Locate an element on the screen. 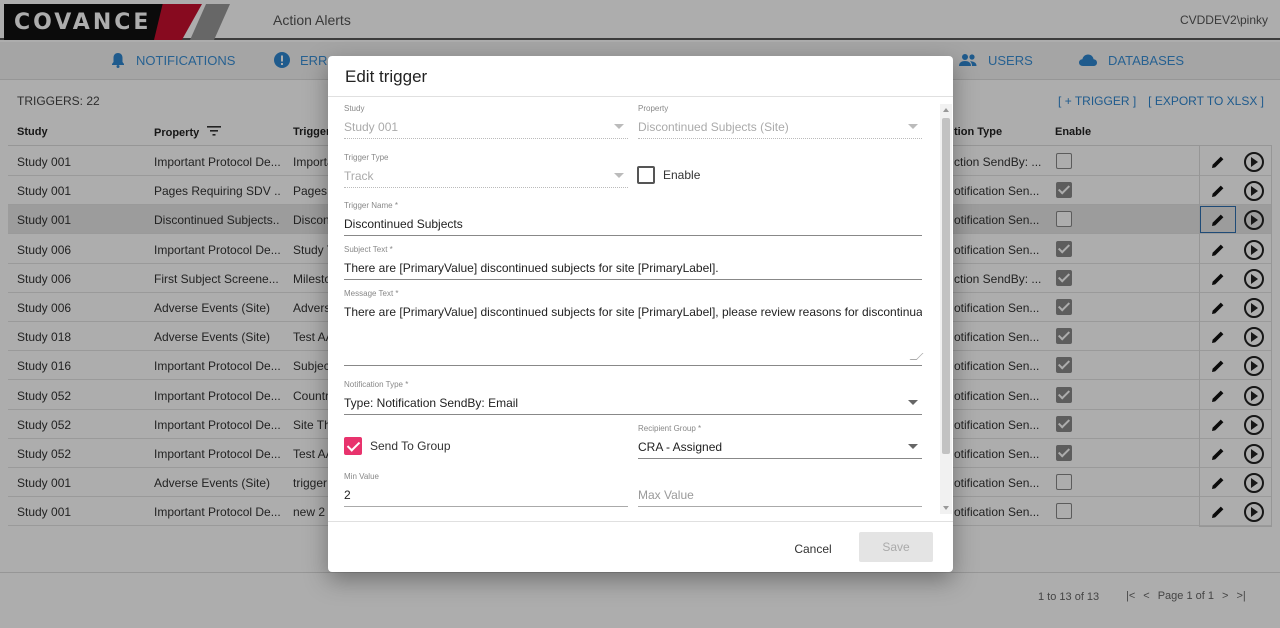 Image resolution: width=1280 pixels, height=628 pixels. property-select: Property Discontinued Subjects (Site) is located at coordinates (780, 121).